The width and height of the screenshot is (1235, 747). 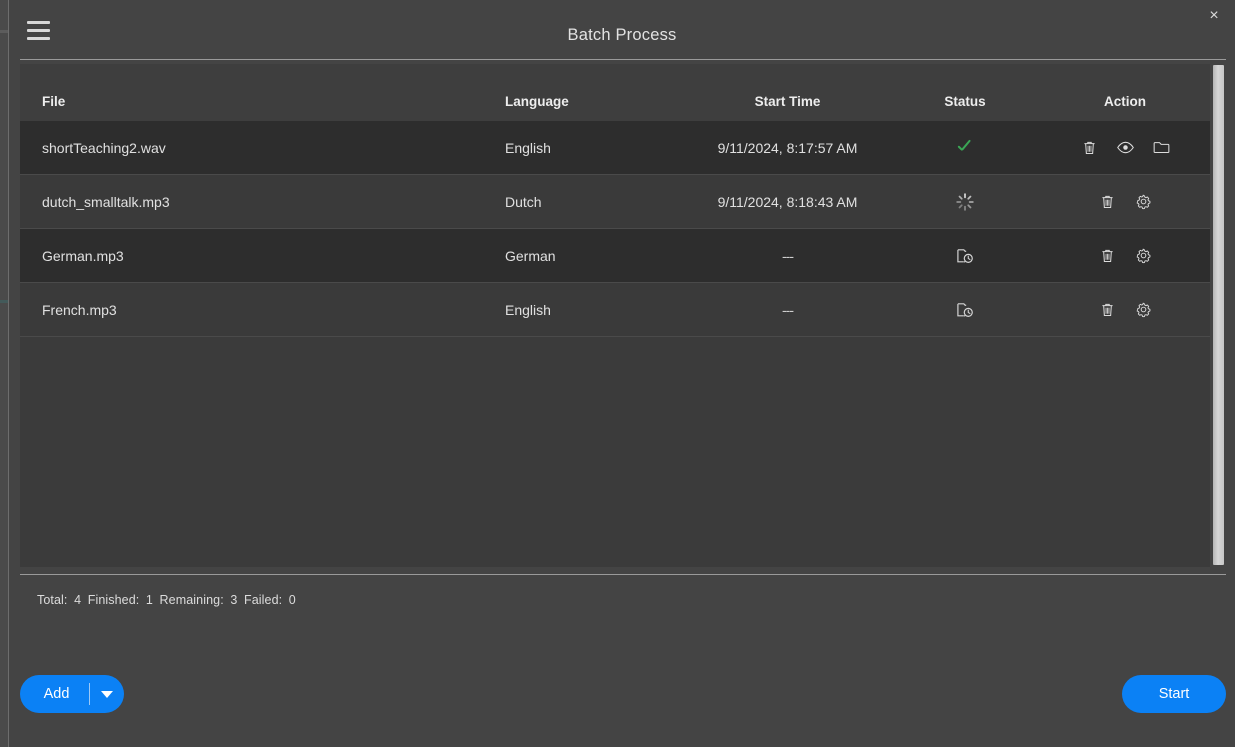 I want to click on cell-file: shortTeaching2.wav, so click(x=262, y=148).